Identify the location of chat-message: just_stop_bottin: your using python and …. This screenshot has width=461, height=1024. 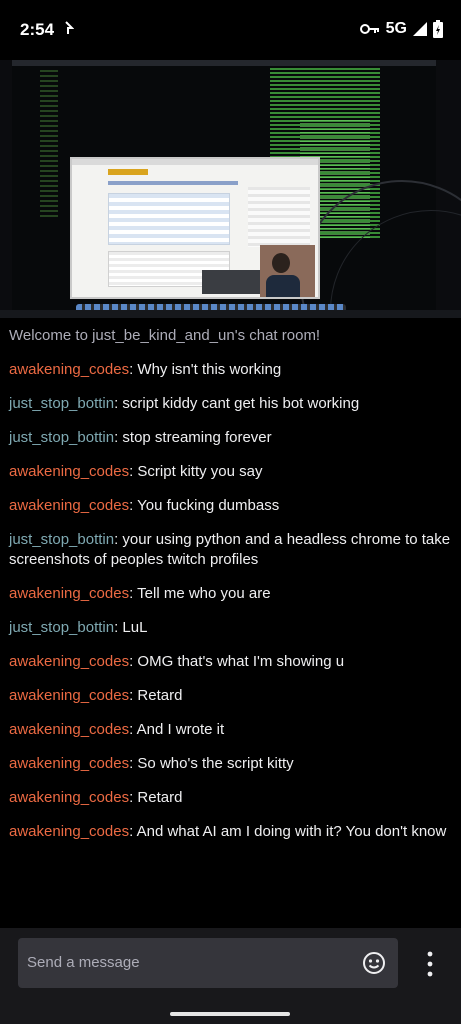
(232, 550).